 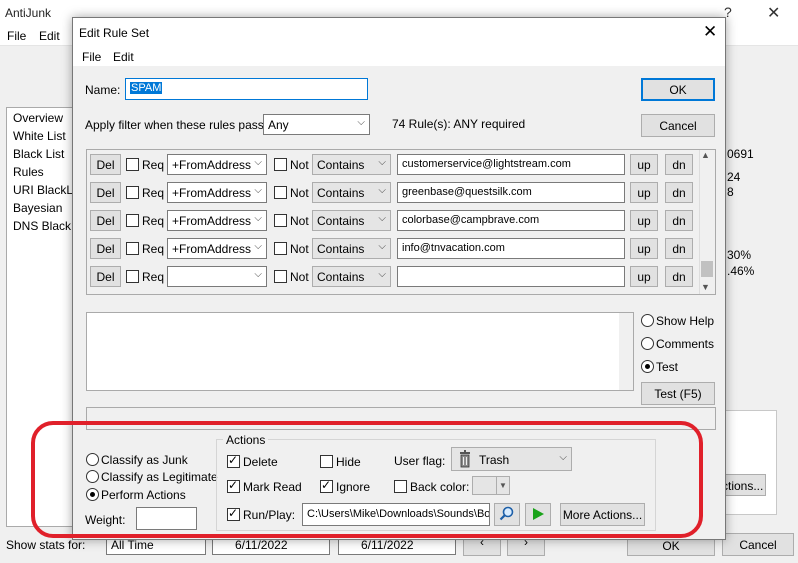 What do you see at coordinates (246, 89) in the screenshot?
I see `name-input: SPAM` at bounding box center [246, 89].